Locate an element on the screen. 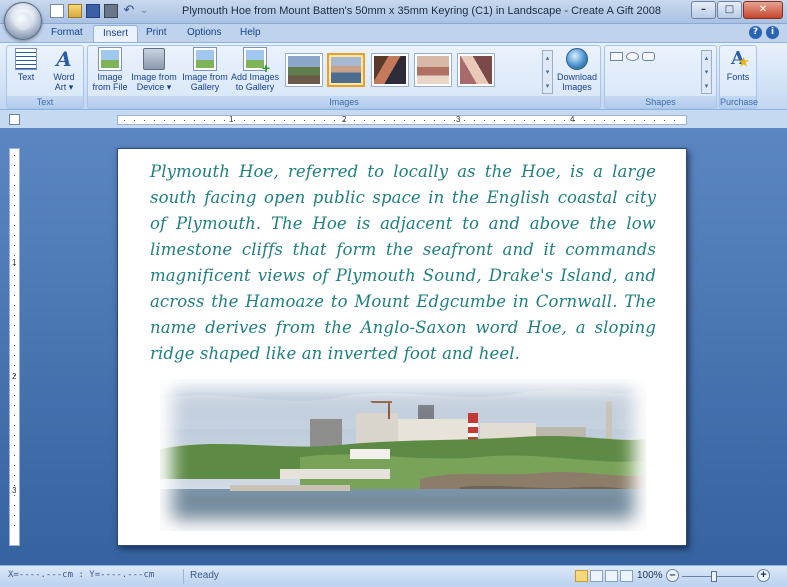 The width and height of the screenshot is (787, 587). wordart-button: A Word Art ▾ is located at coordinates (64, 70).